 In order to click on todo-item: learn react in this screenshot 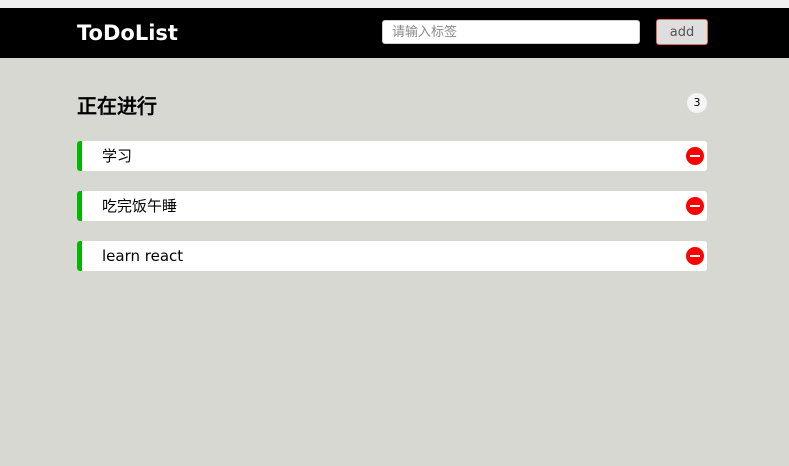, I will do `click(392, 256)`.